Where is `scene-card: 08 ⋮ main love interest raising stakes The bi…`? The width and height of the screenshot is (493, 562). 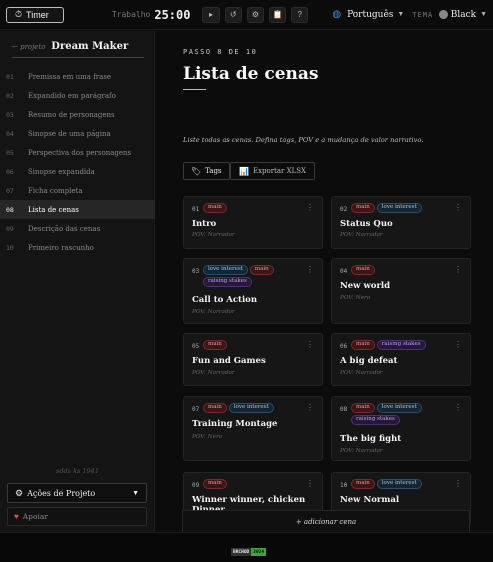
scene-card: 08 ⋮ main love interest raising stakes The bi… is located at coordinates (401, 428).